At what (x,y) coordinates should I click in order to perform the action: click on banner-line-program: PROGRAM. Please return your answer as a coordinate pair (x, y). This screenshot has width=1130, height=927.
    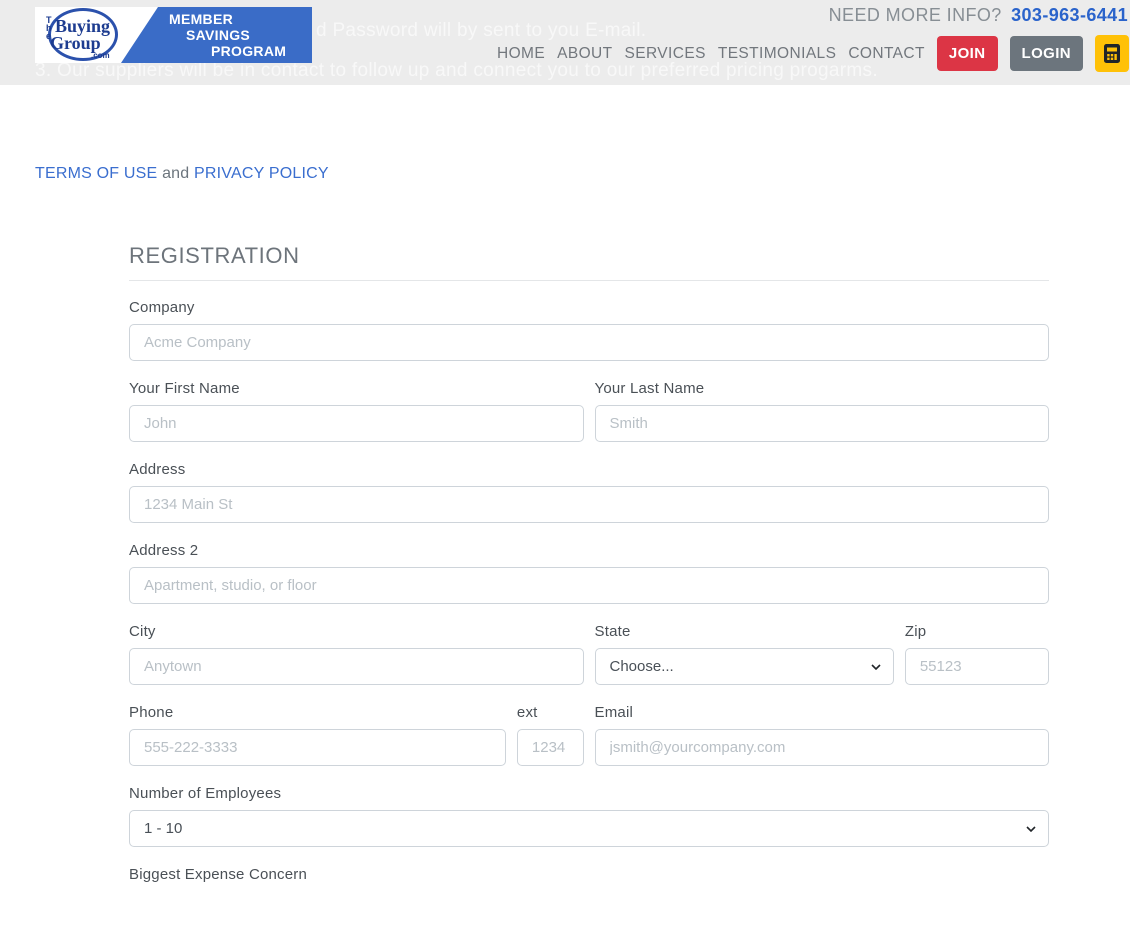
    Looking at the image, I should click on (249, 51).